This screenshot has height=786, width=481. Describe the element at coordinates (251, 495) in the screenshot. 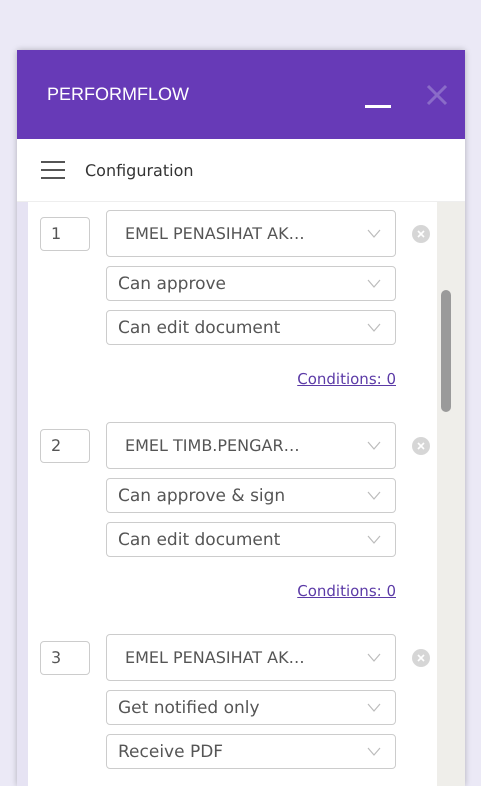

I see `permission-dropdown: Can approve & sign` at that location.